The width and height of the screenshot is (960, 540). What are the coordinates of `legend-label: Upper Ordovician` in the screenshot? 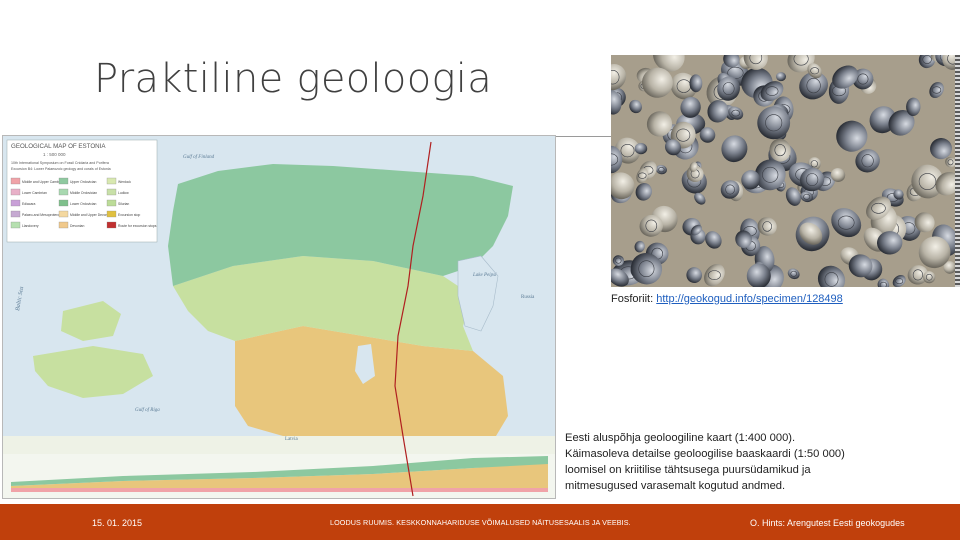 It's located at (83, 182).